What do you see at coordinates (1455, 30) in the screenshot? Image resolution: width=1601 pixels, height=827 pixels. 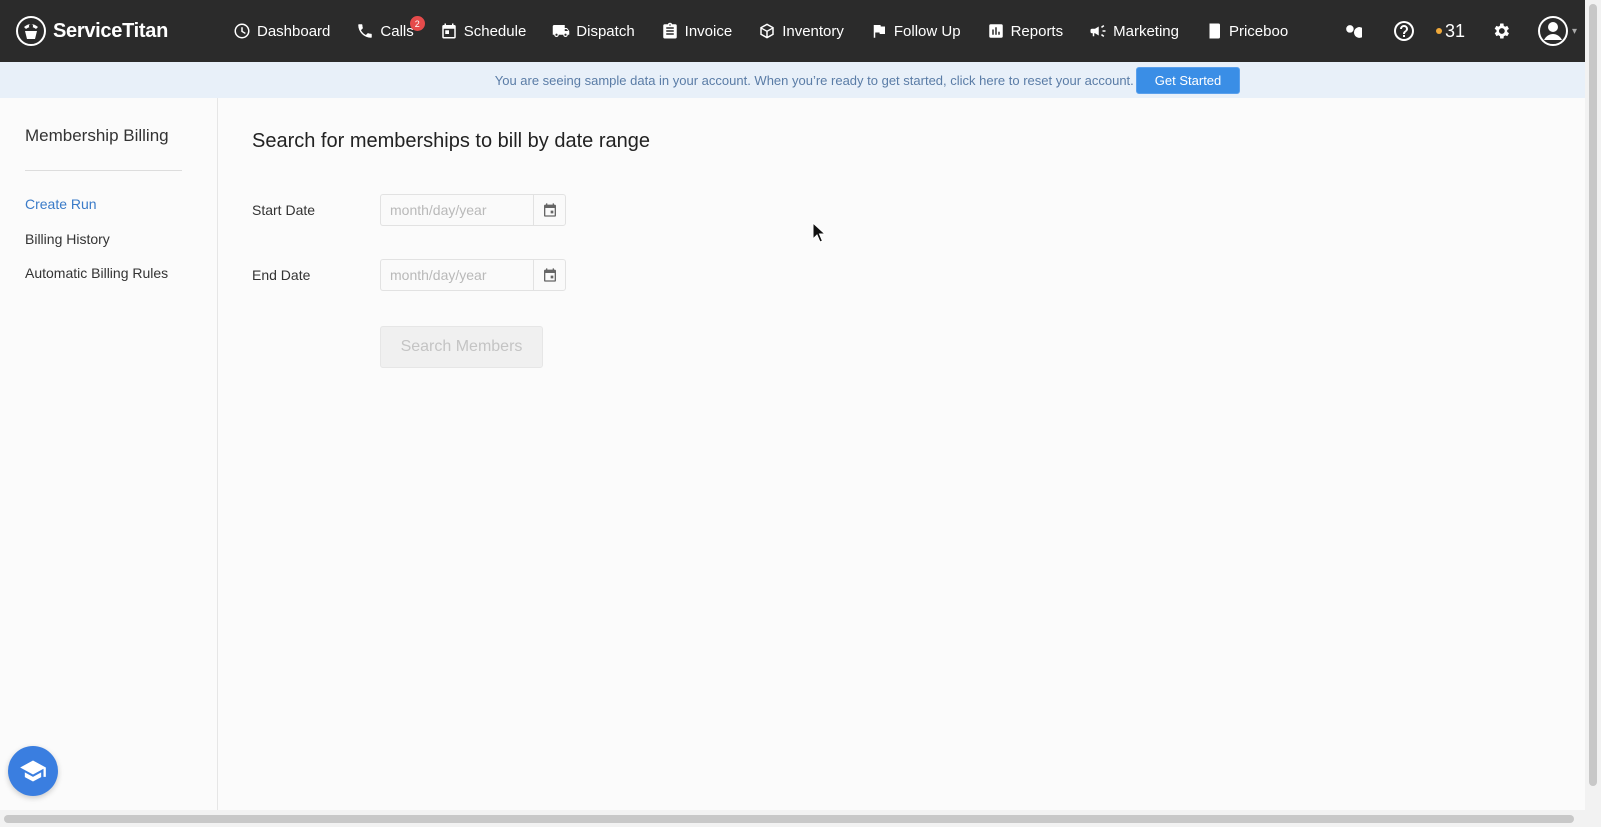 I see `notification-count-value: 31` at bounding box center [1455, 30].